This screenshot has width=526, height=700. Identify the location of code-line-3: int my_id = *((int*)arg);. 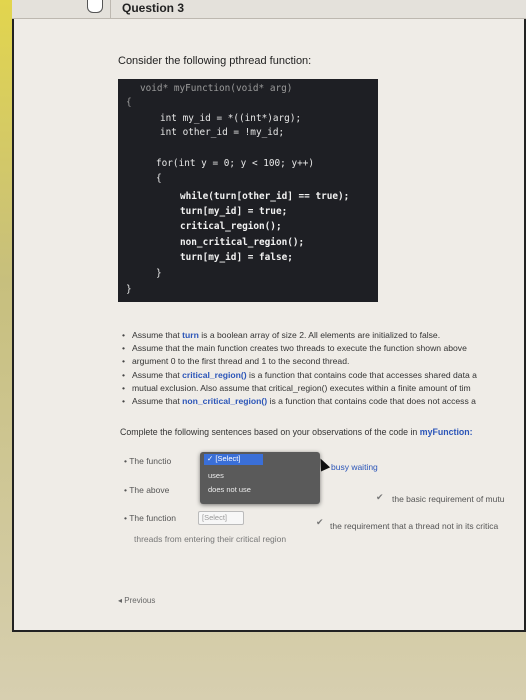
(231, 118).